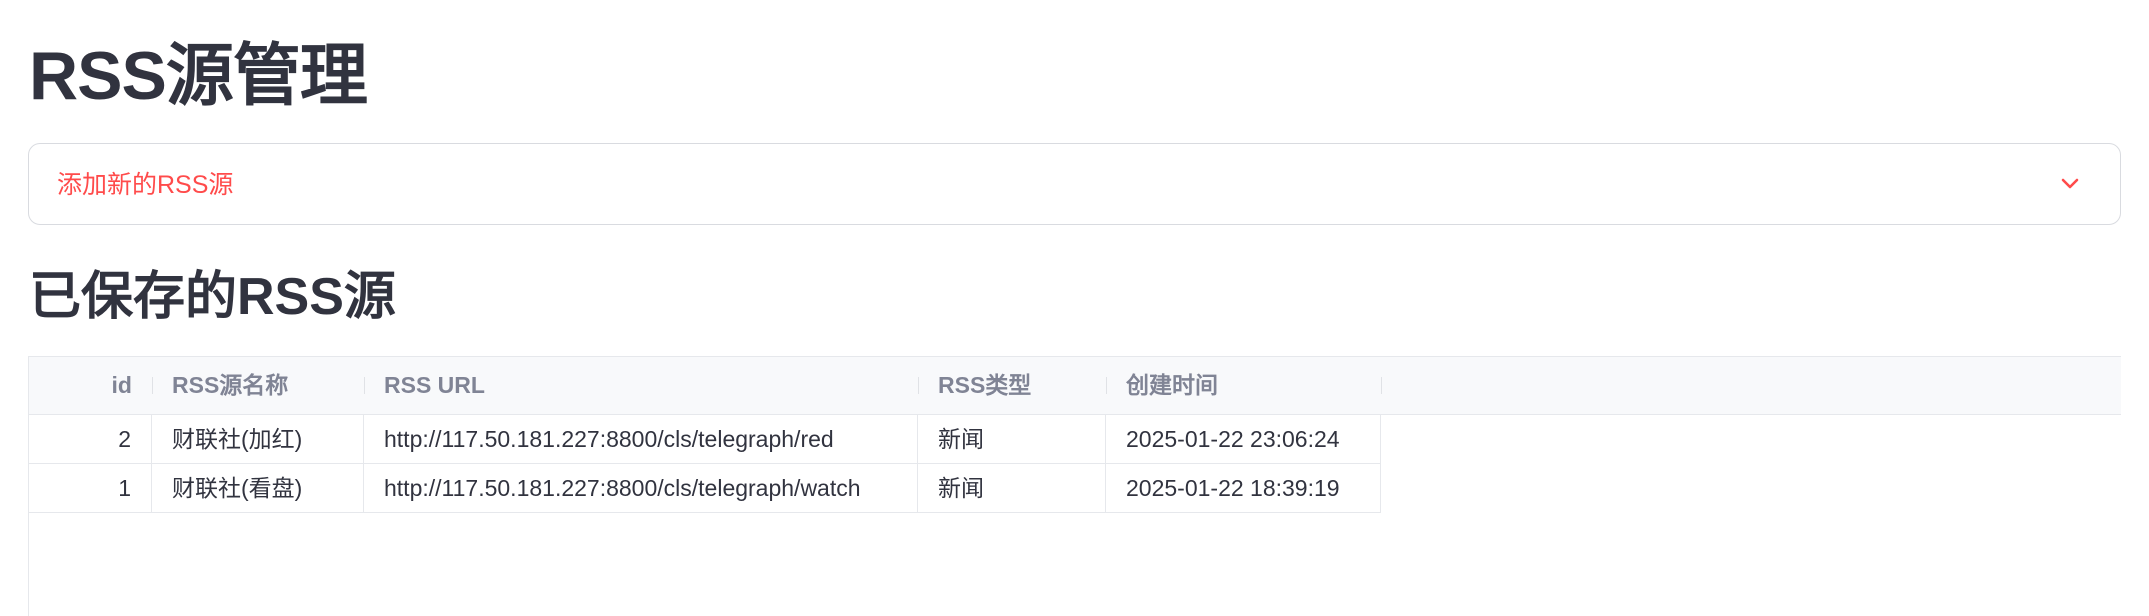  Describe the element at coordinates (90, 488) in the screenshot. I see `cell-id: 1` at that location.